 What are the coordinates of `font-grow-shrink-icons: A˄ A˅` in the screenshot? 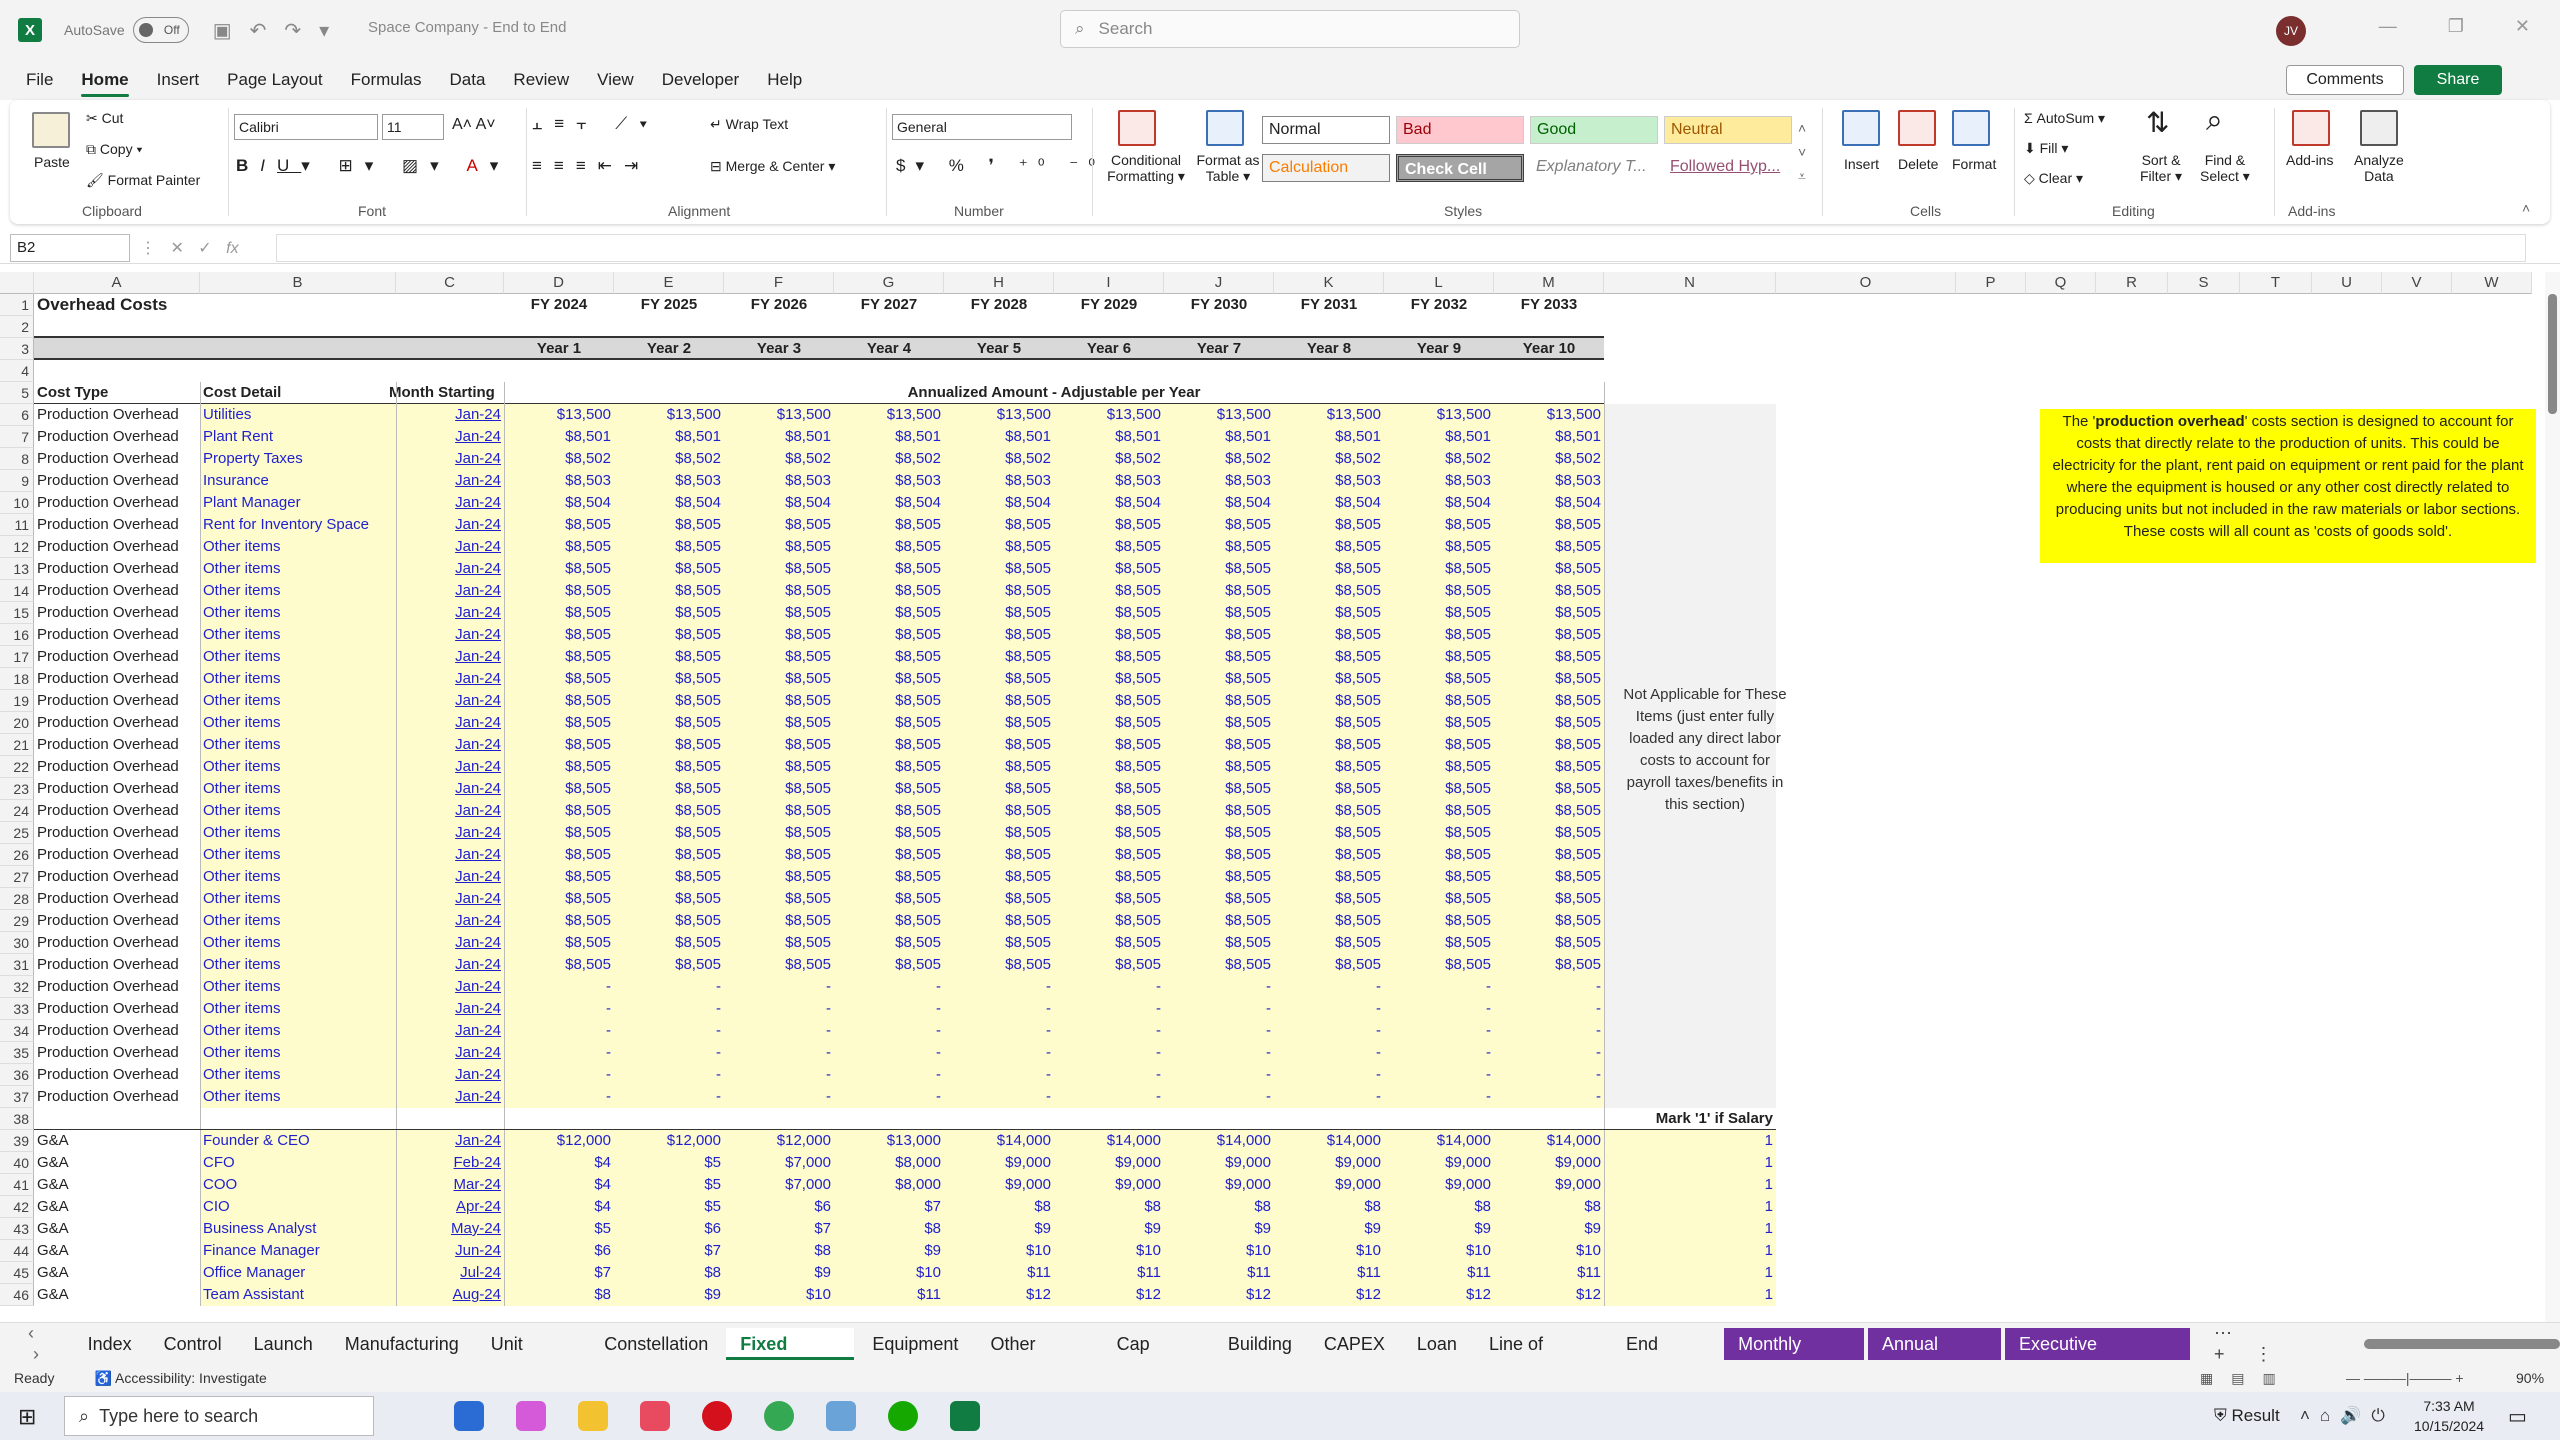 It's located at (474, 125).